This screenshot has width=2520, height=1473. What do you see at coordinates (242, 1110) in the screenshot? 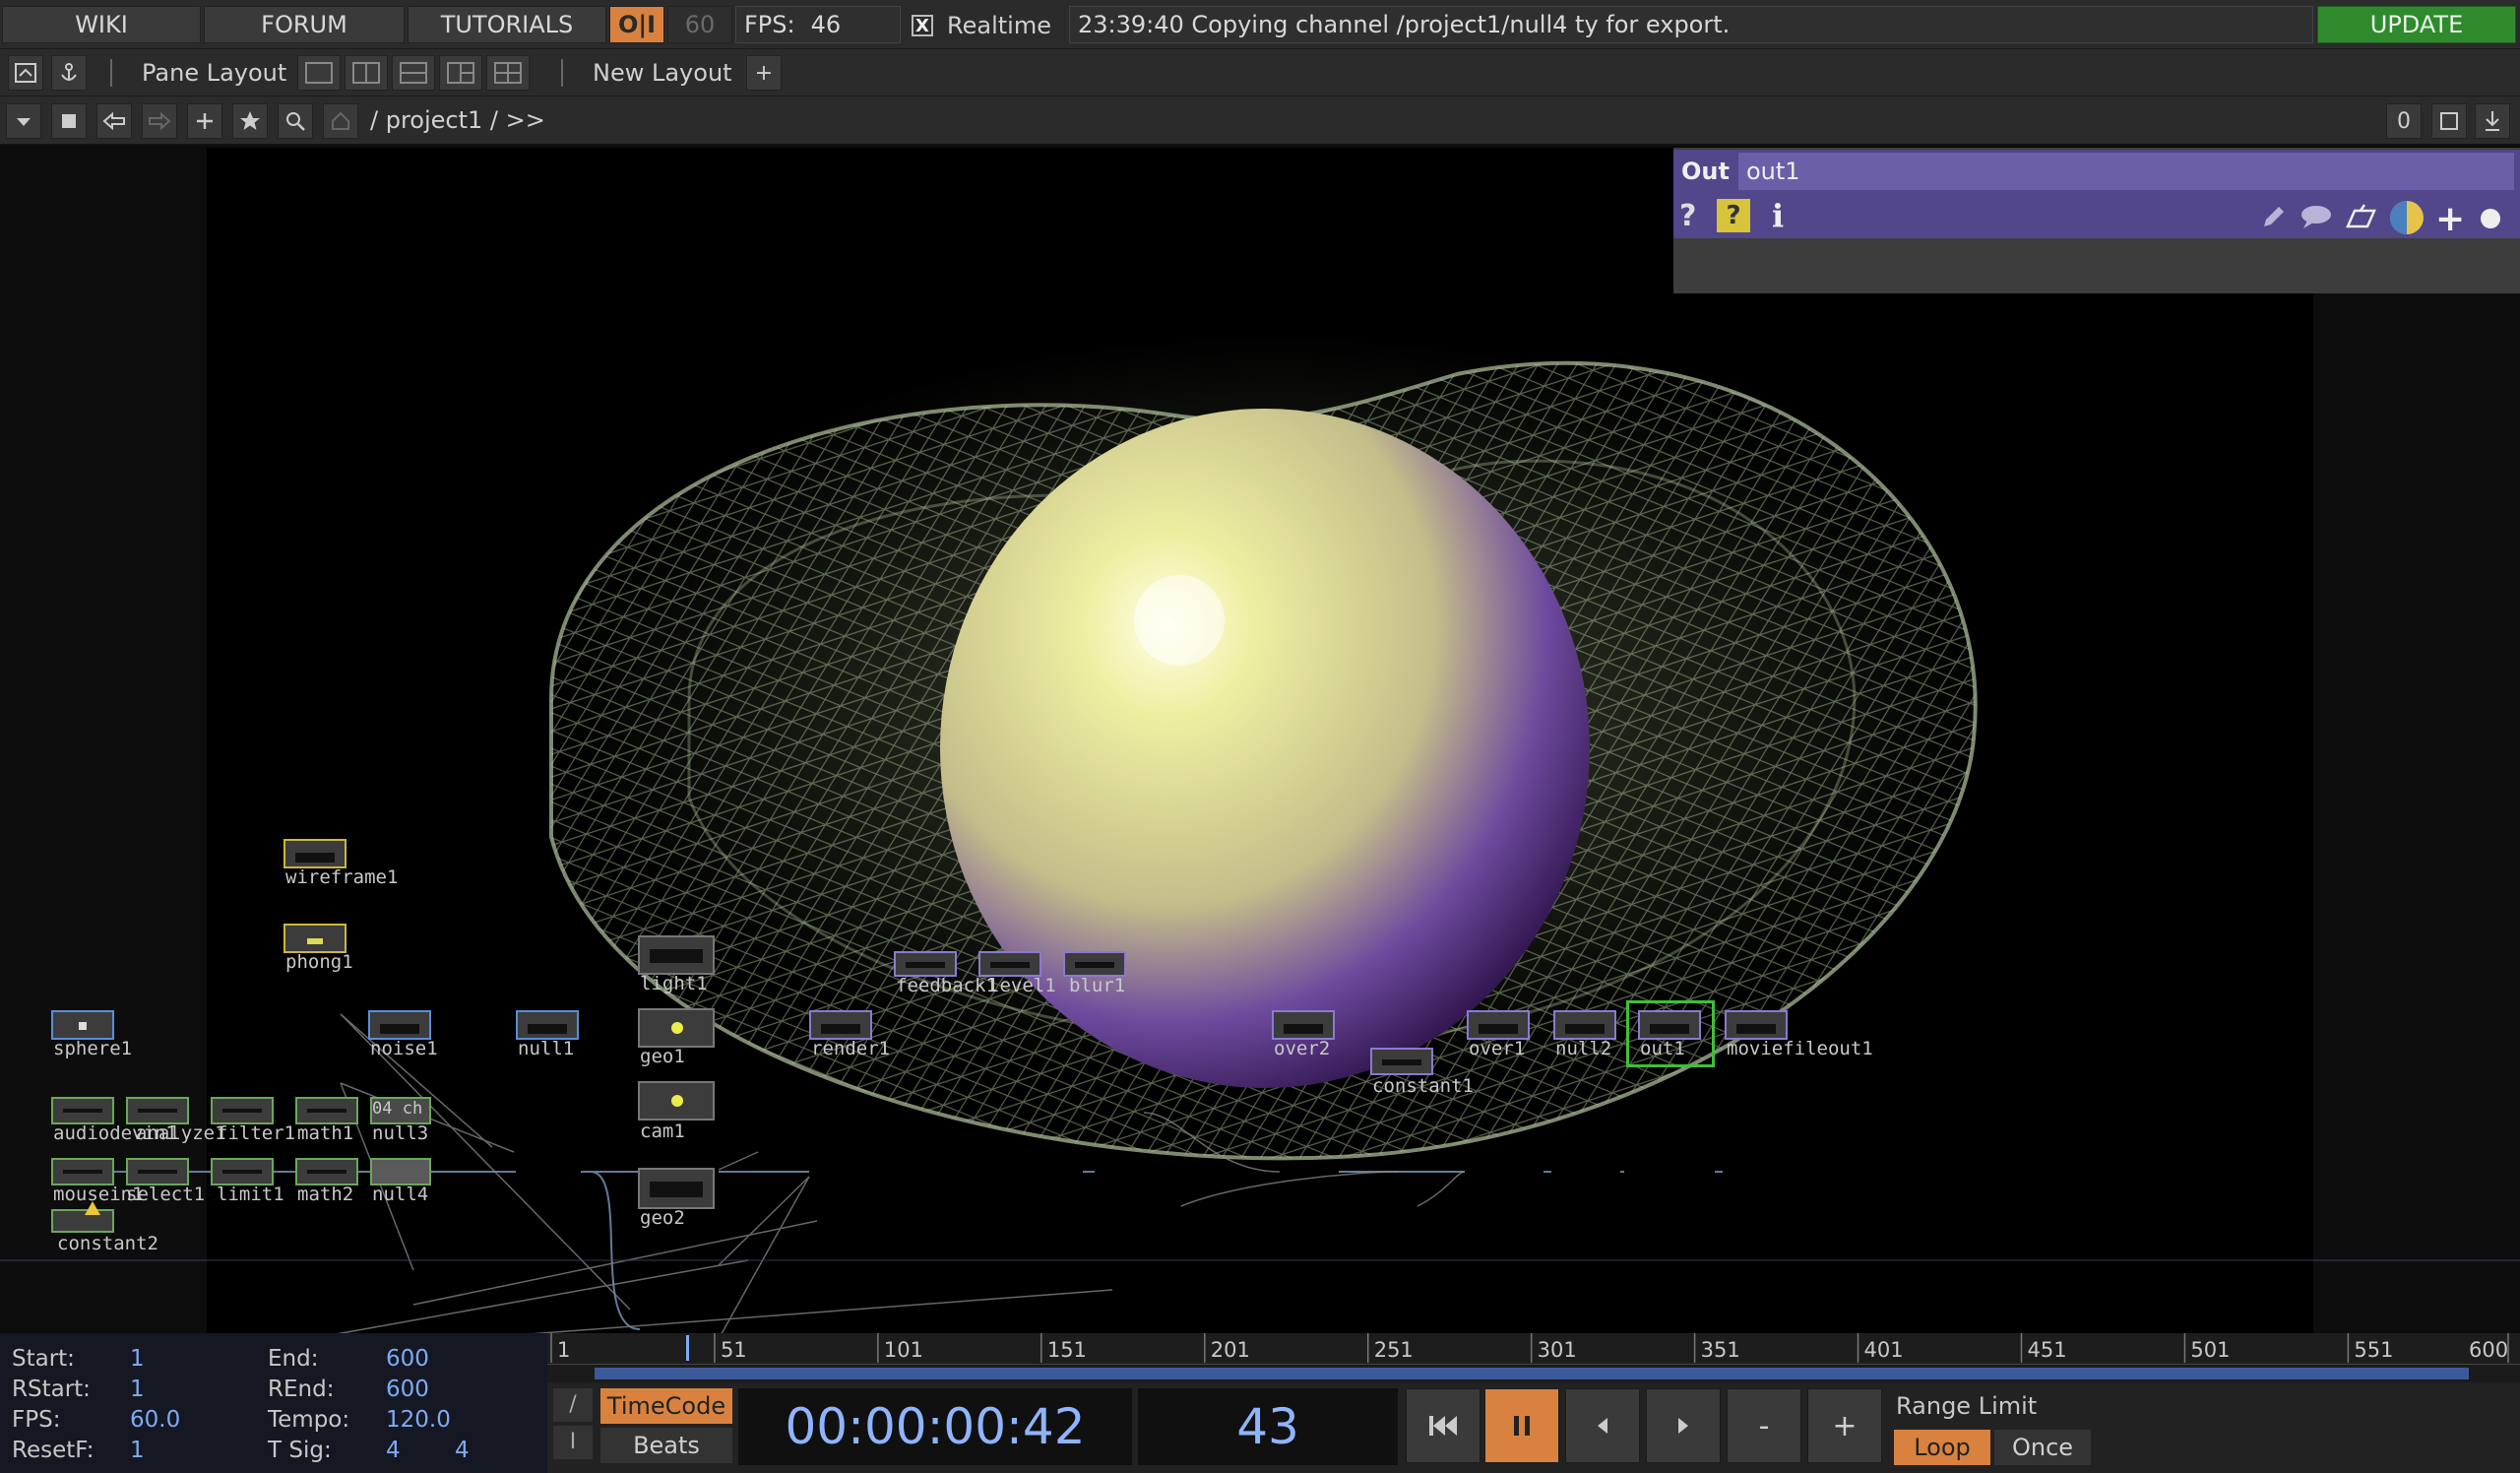
I see `node-filter1` at bounding box center [242, 1110].